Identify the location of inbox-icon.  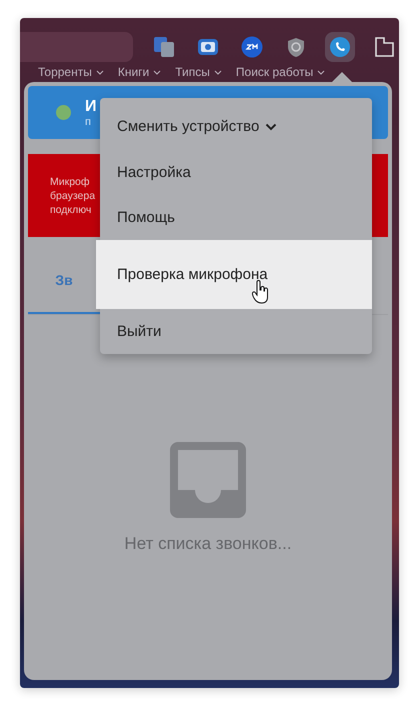
(208, 480).